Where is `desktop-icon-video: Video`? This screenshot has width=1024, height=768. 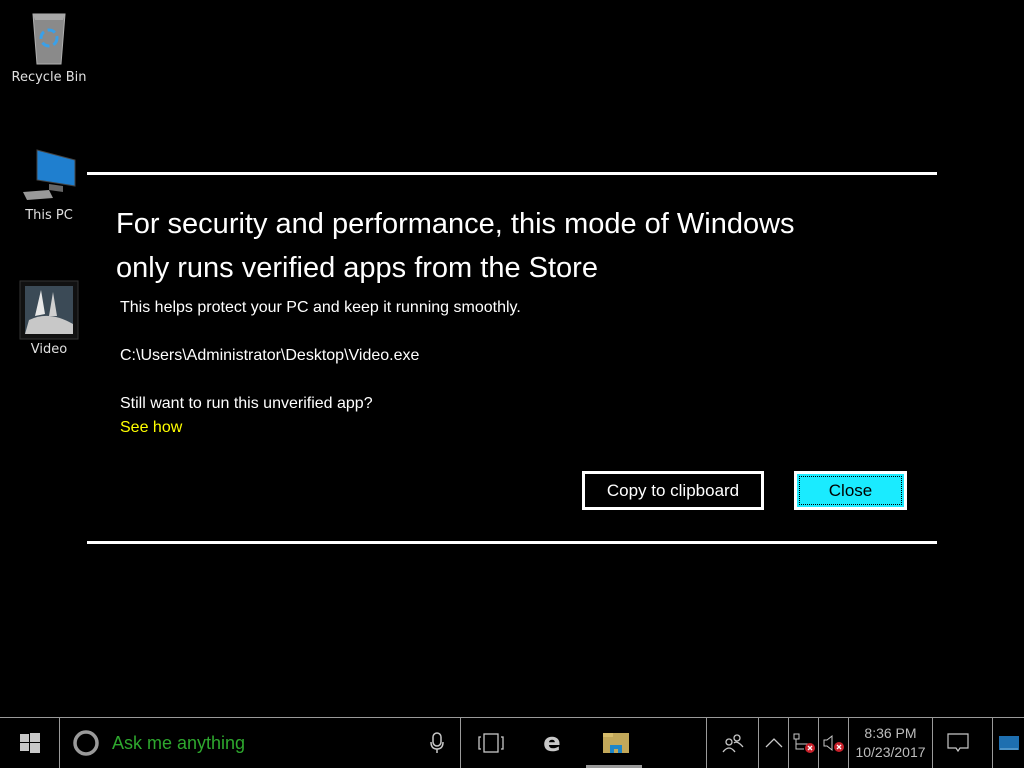
desktop-icon-video: Video is located at coordinates (49, 318).